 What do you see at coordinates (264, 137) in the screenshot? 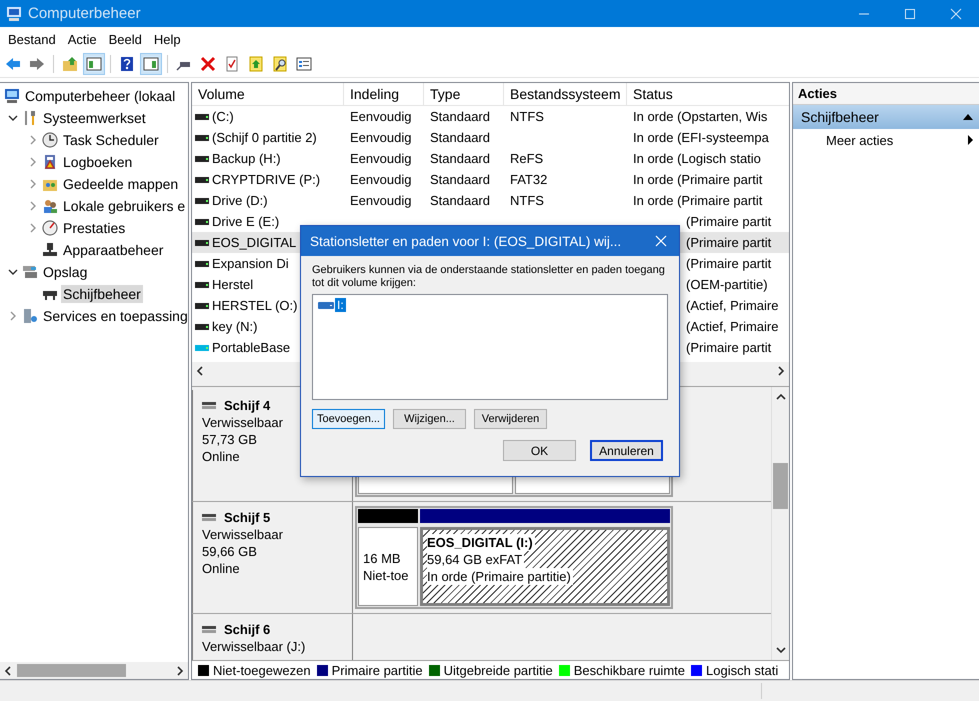
I see `table-cell: (Schijf 0 partitie 2)` at bounding box center [264, 137].